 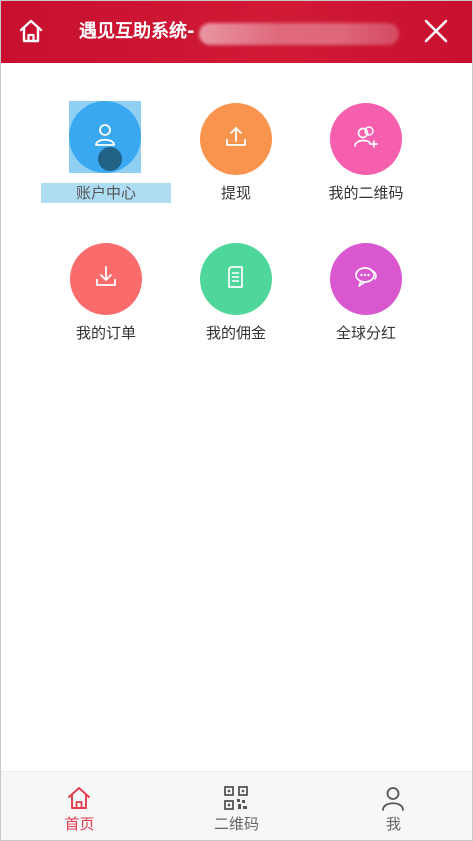 I want to click on download-icon, so click(x=106, y=279).